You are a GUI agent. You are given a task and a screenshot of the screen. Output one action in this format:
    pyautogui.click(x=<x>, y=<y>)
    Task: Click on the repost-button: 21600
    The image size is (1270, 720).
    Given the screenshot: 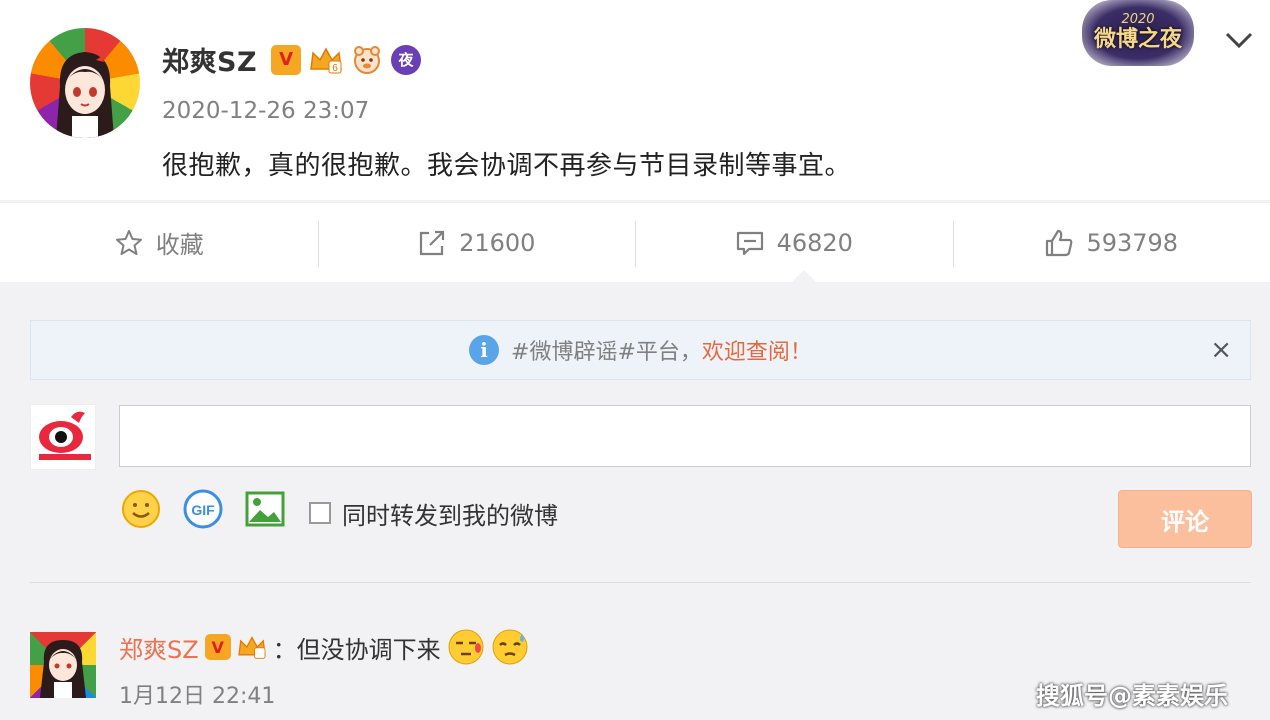 What is the action you would take?
    pyautogui.click(x=476, y=242)
    